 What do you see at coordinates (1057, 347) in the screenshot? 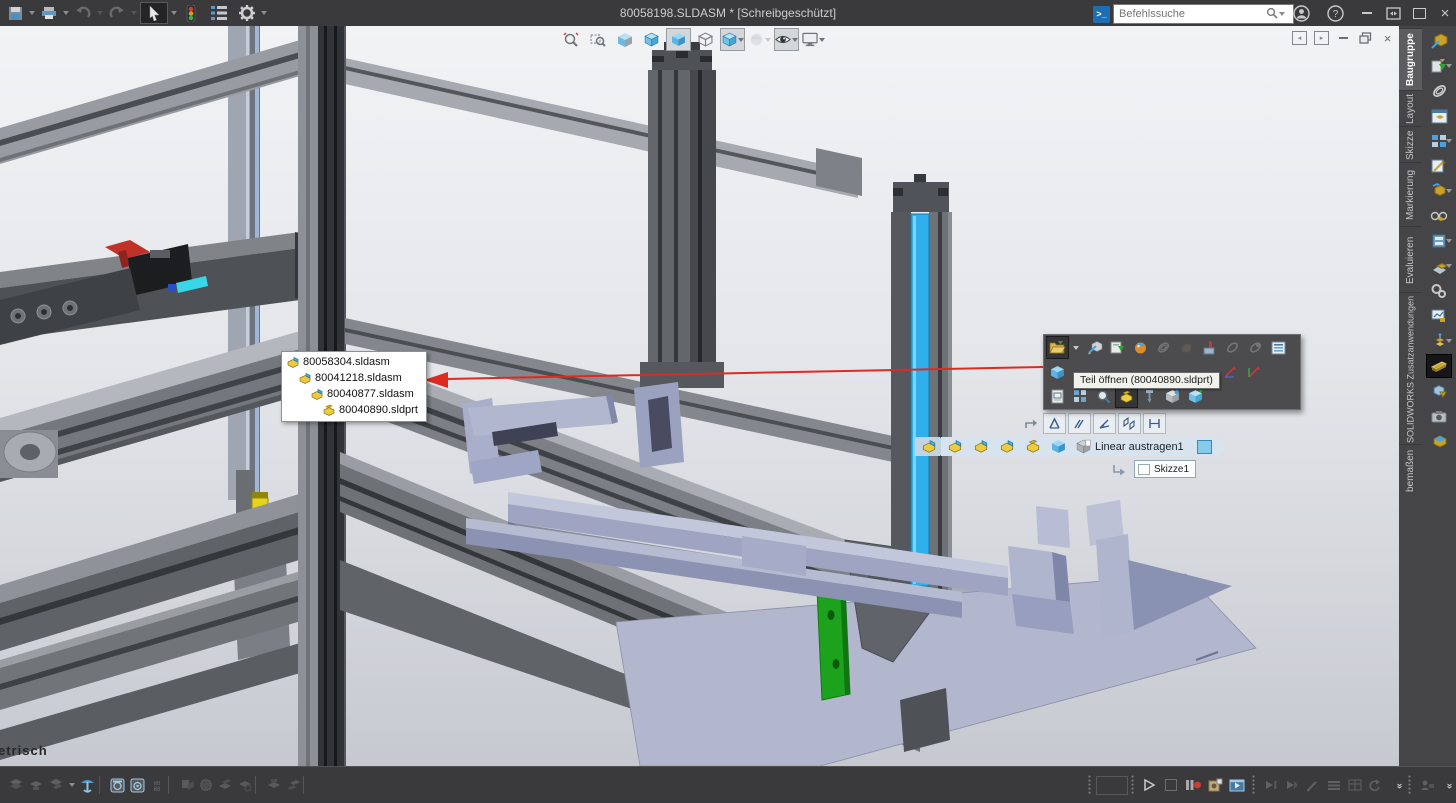
I see `open-part-icon` at bounding box center [1057, 347].